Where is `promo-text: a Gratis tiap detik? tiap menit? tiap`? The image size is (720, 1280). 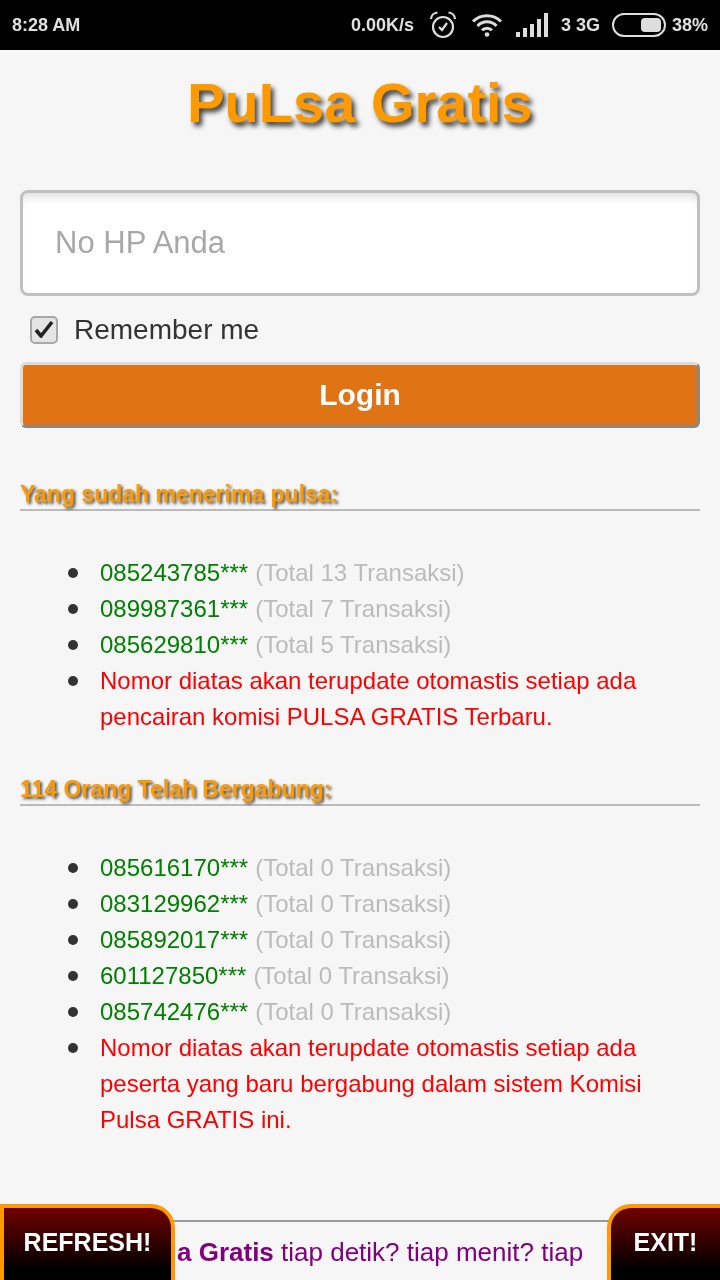 promo-text: a Gratis tiap detik? tiap menit? tiap is located at coordinates (380, 1252).